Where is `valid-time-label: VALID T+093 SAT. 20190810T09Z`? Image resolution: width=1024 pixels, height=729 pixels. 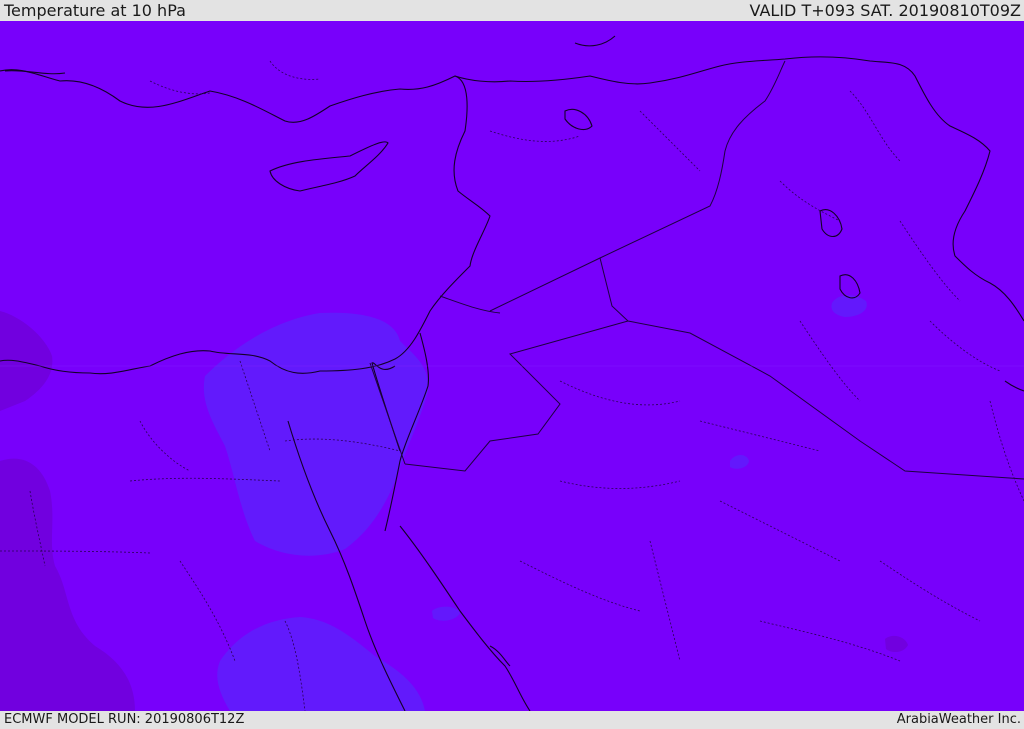 valid-time-label: VALID T+093 SAT. 20190810T09Z is located at coordinates (885, 10).